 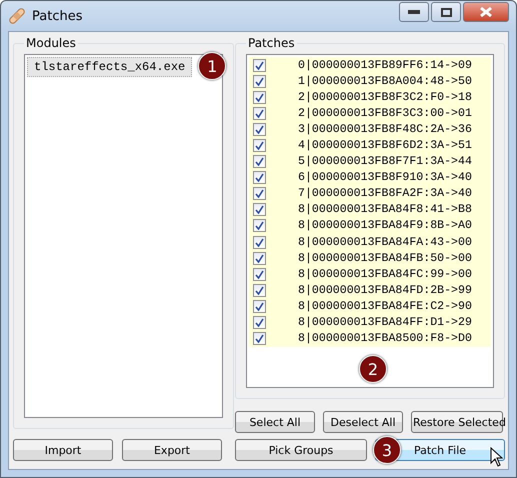 I want to click on patch-entry: 6|000000013FB8F910:3A->40, so click(x=384, y=177).